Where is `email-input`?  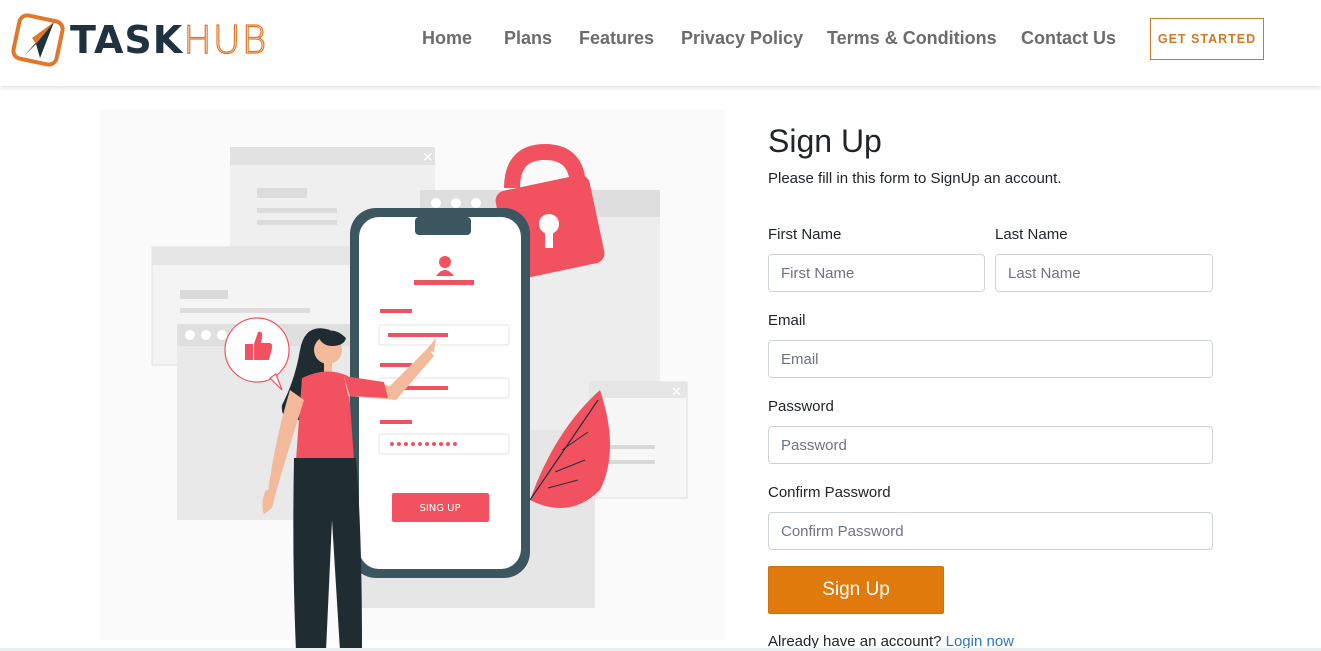
email-input is located at coordinates (990, 359).